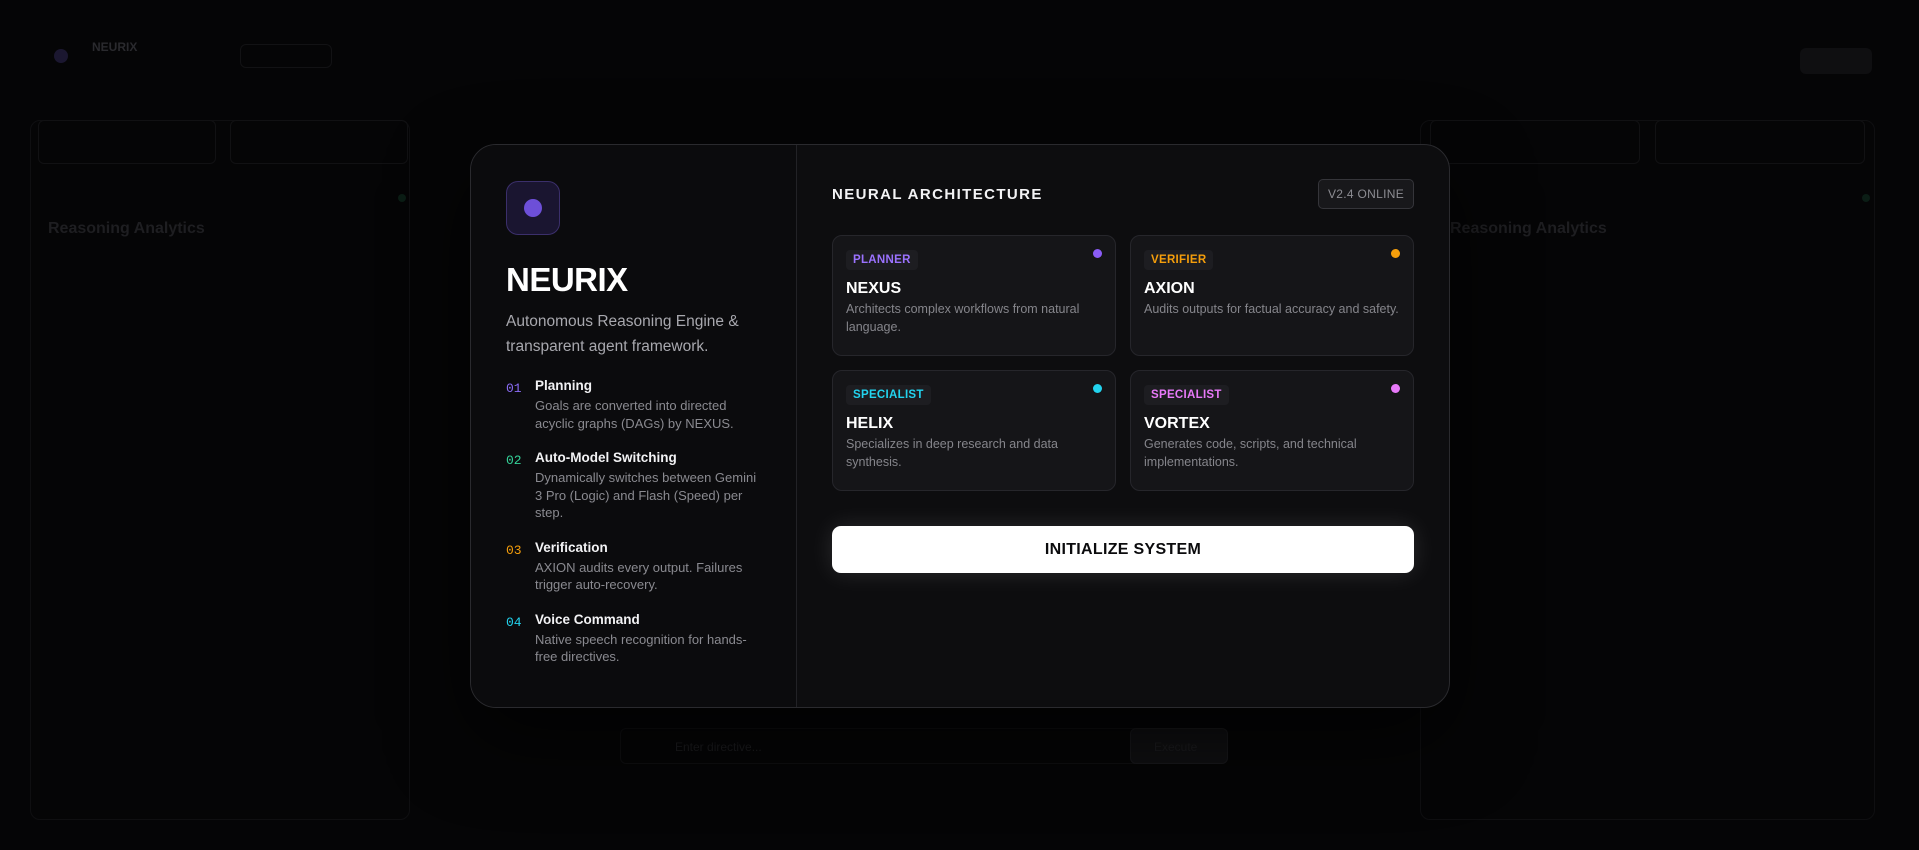  What do you see at coordinates (563, 385) in the screenshot?
I see `feature-title: Planning` at bounding box center [563, 385].